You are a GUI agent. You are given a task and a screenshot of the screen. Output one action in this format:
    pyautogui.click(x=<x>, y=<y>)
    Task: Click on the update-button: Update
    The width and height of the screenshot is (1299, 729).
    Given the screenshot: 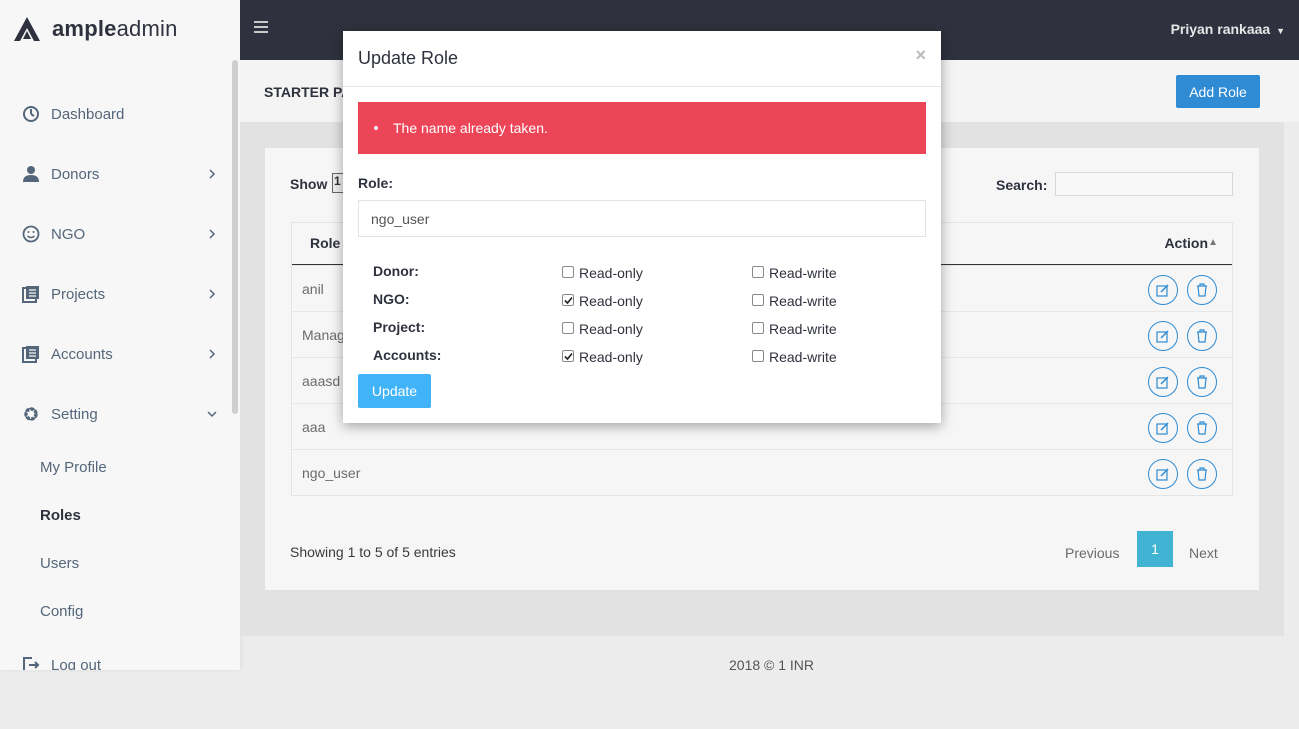 What is the action you would take?
    pyautogui.click(x=394, y=391)
    